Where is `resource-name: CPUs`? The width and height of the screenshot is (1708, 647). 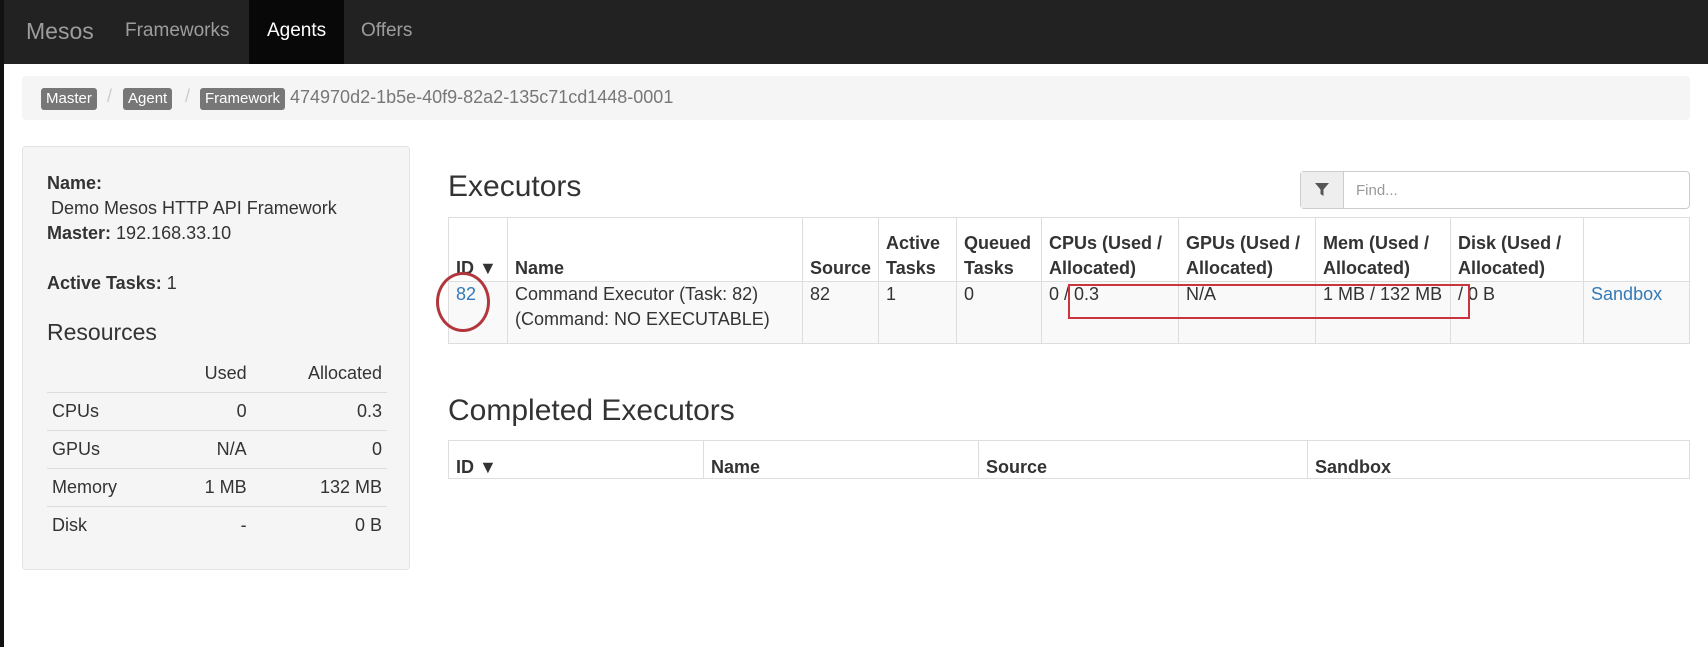
resource-name: CPUs is located at coordinates (107, 411).